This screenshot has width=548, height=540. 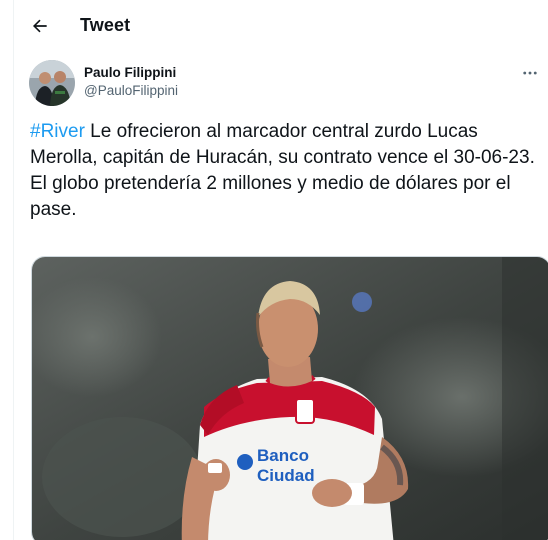 I want to click on more-options-button, so click(x=530, y=73).